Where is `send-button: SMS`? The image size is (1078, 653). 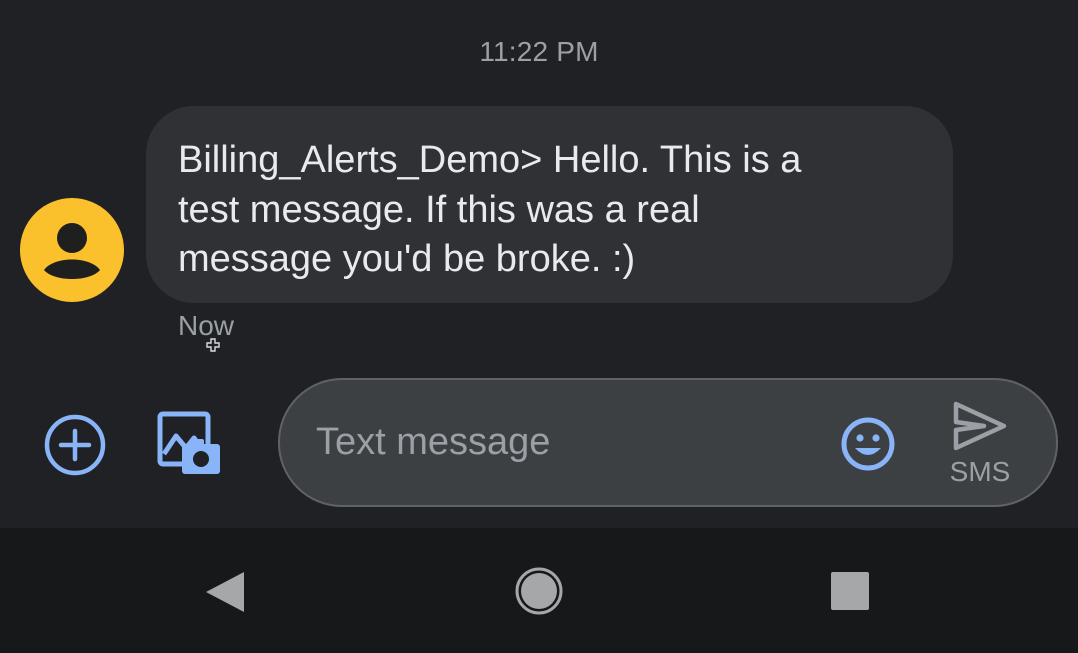
send-button: SMS is located at coordinates (980, 444).